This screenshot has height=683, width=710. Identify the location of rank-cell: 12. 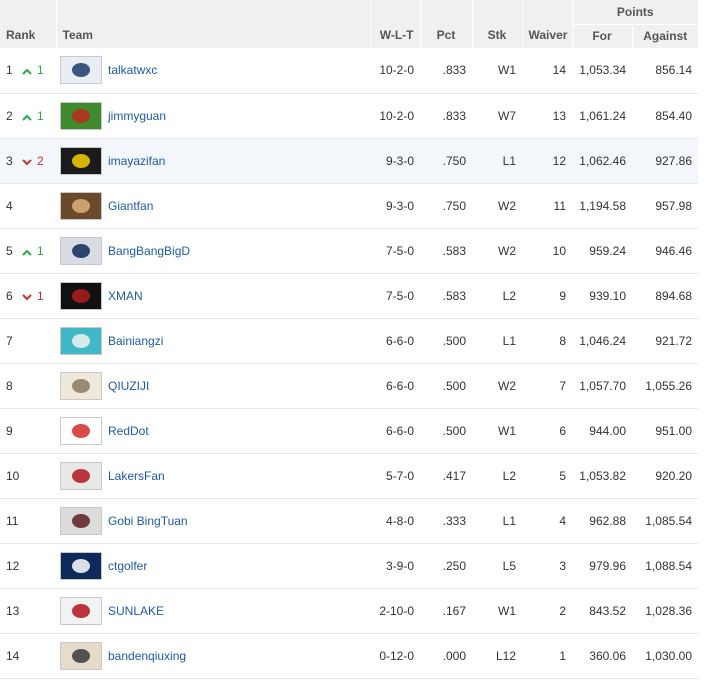
(28, 566).